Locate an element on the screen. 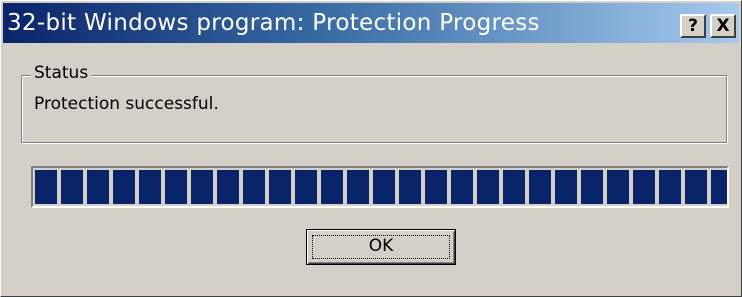 The image size is (742, 297). status-message: Protection successful. is located at coordinates (126, 104).